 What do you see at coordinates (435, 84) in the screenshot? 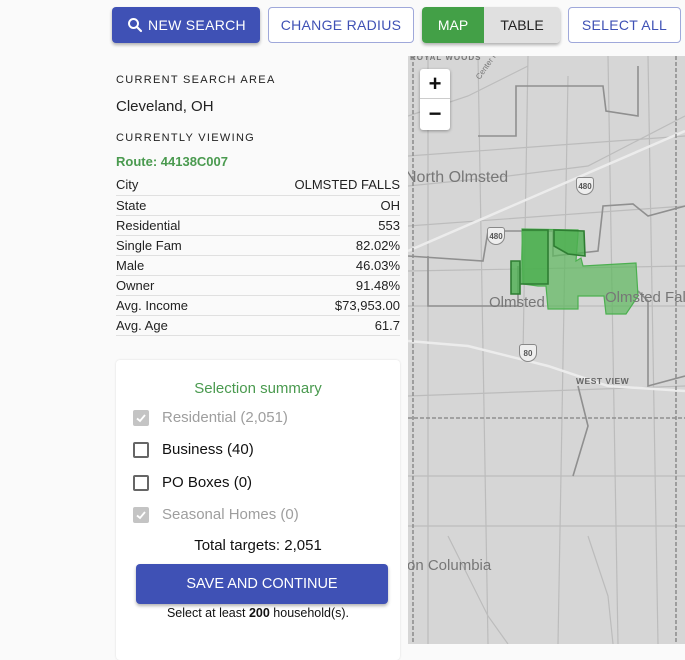
I see `zoom-in-button: +` at bounding box center [435, 84].